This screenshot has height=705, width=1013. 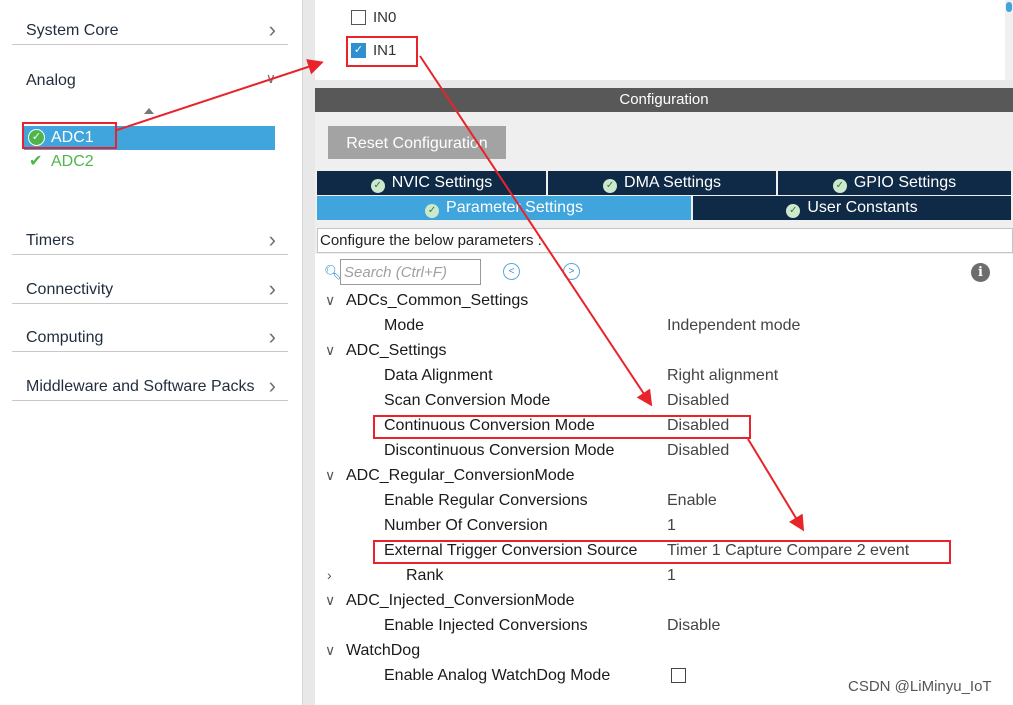 What do you see at coordinates (660, 577) in the screenshot?
I see `param-subgroup-rank: › Rank 1` at bounding box center [660, 577].